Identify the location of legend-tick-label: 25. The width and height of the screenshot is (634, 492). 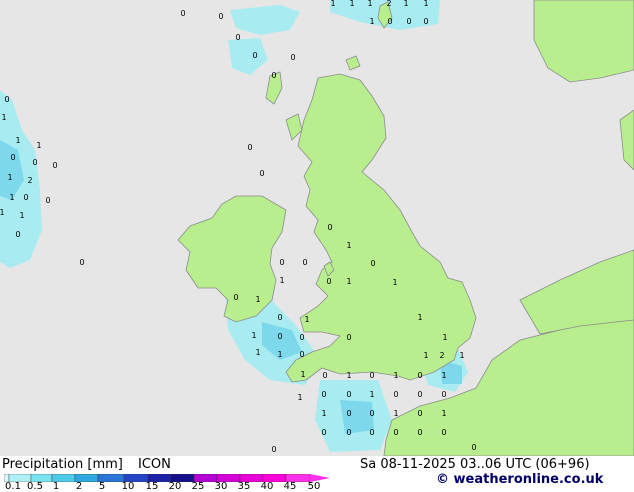
(198, 486).